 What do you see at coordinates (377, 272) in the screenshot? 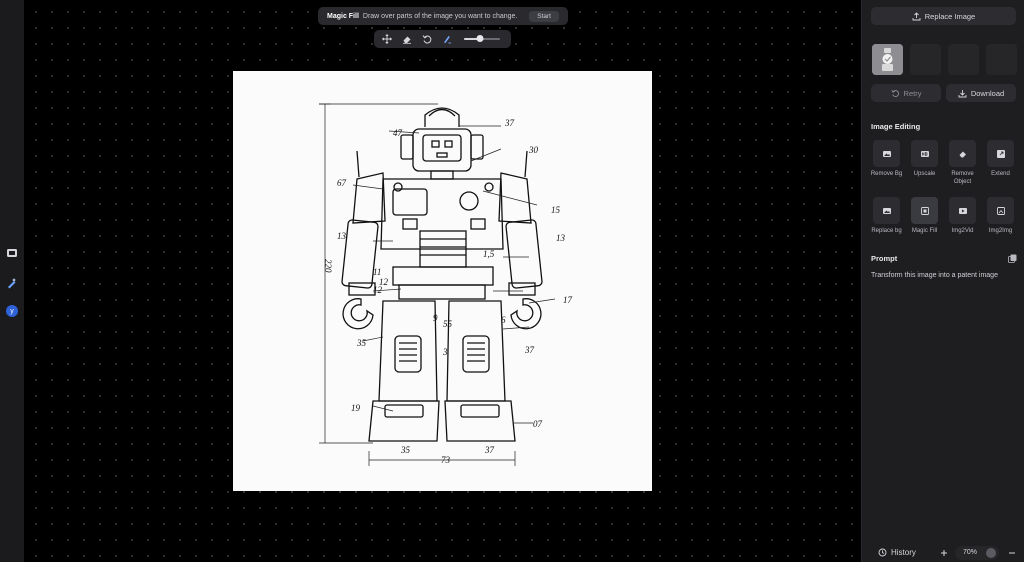
I see `dimension-label: 11` at bounding box center [377, 272].